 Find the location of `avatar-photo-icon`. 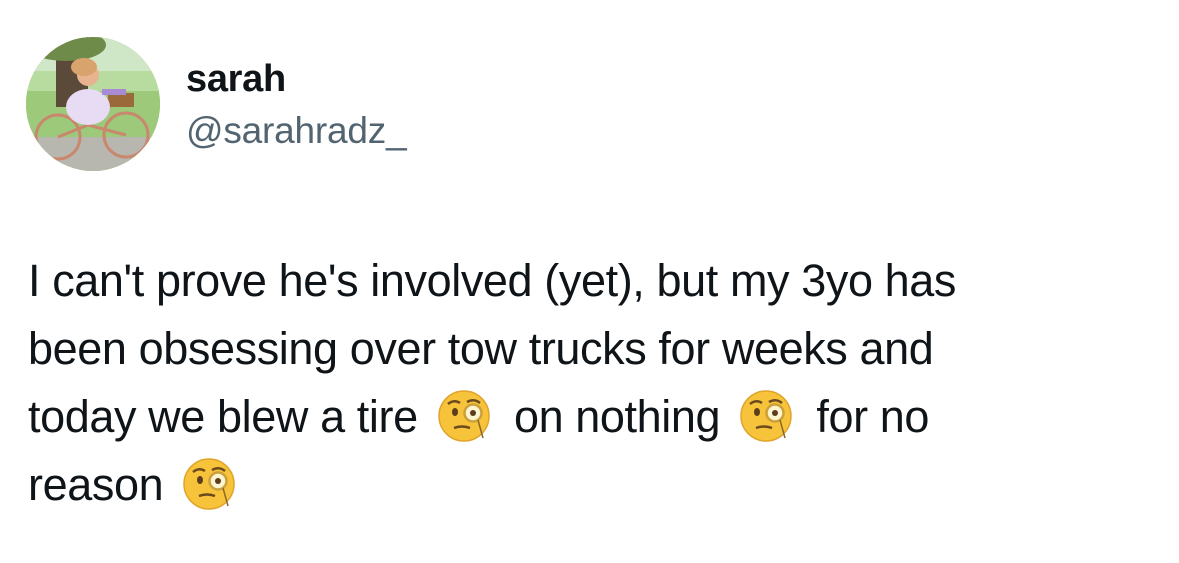

avatar-photo-icon is located at coordinates (93, 104).